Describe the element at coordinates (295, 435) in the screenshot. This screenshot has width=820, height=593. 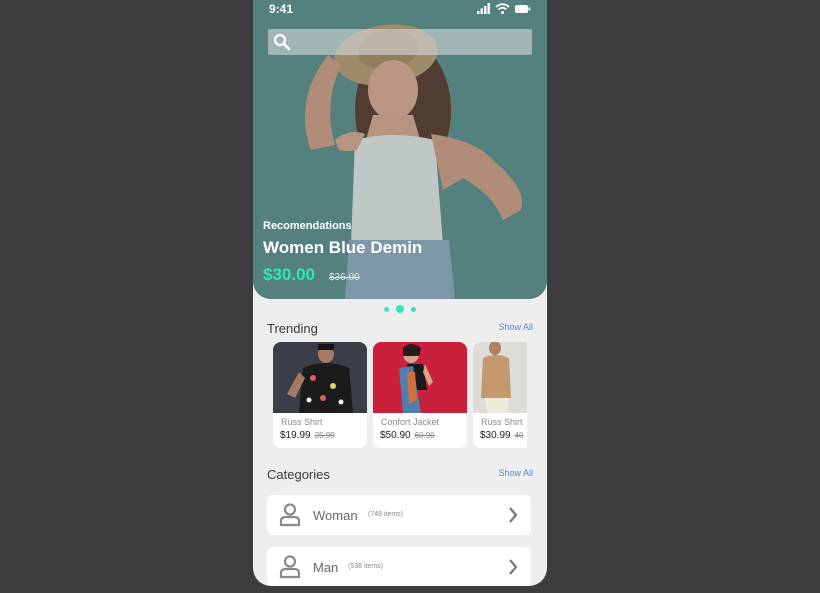
I see `product-price: $19.99` at that location.